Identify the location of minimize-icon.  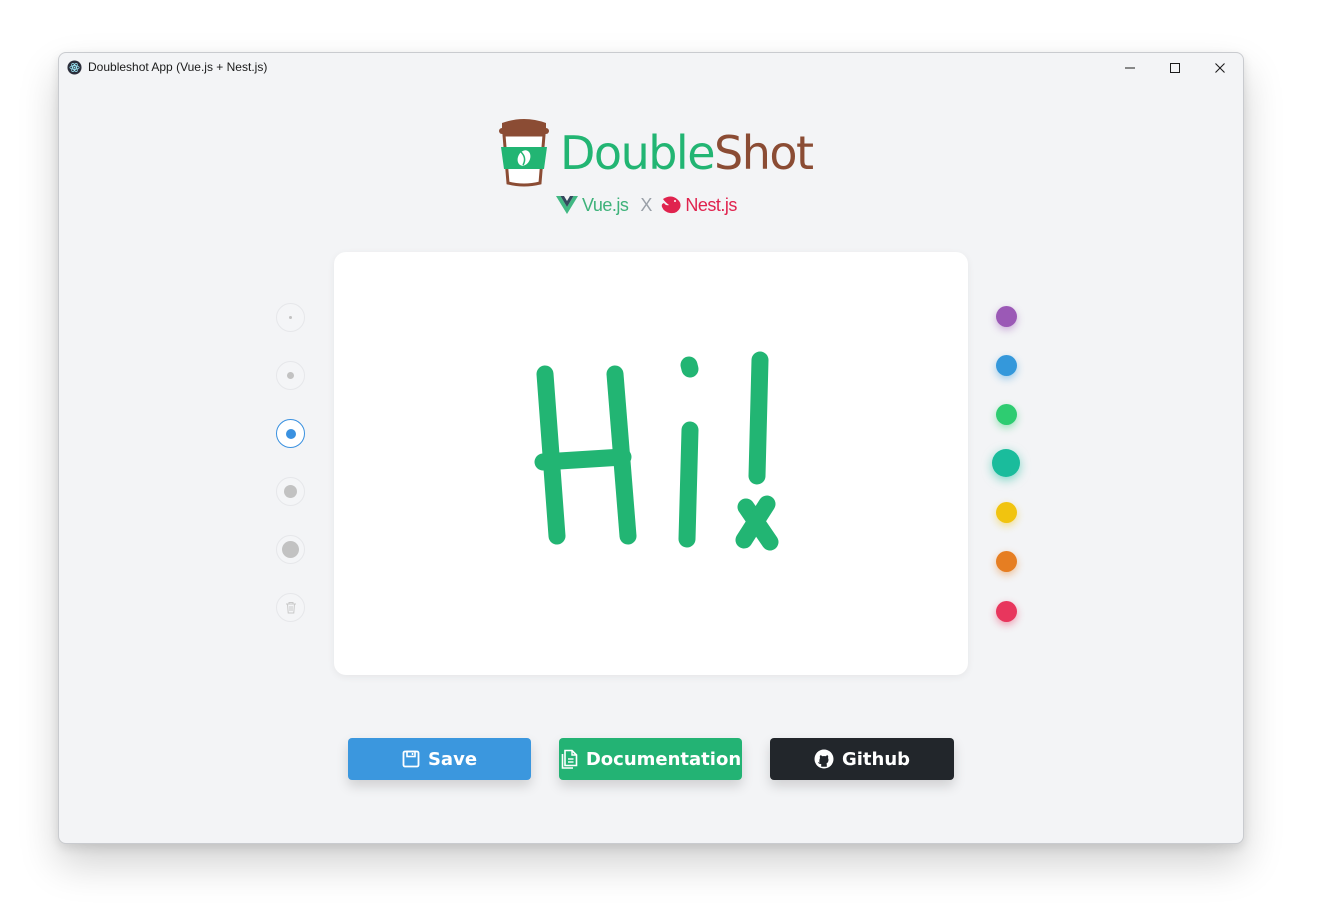
(1129, 68).